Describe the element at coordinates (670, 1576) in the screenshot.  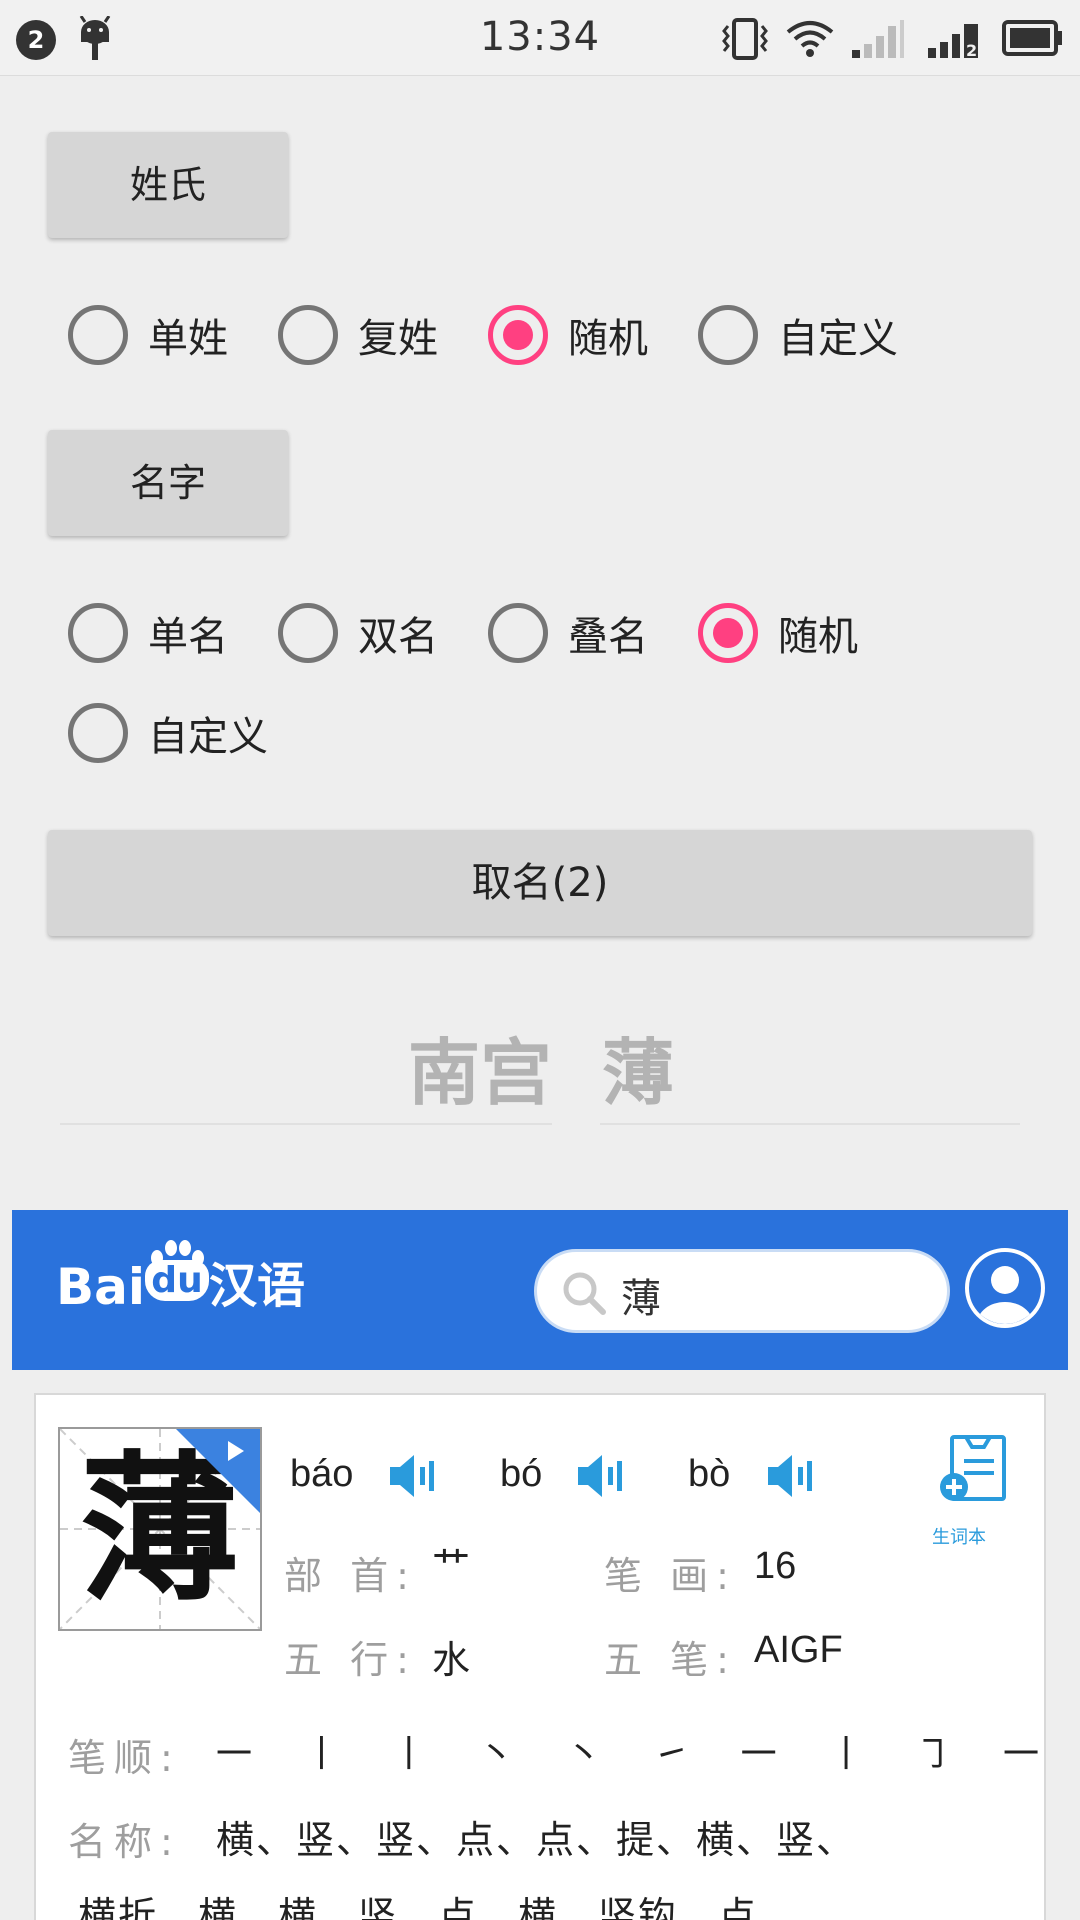
I see `strokes-label: 笔 画:` at that location.